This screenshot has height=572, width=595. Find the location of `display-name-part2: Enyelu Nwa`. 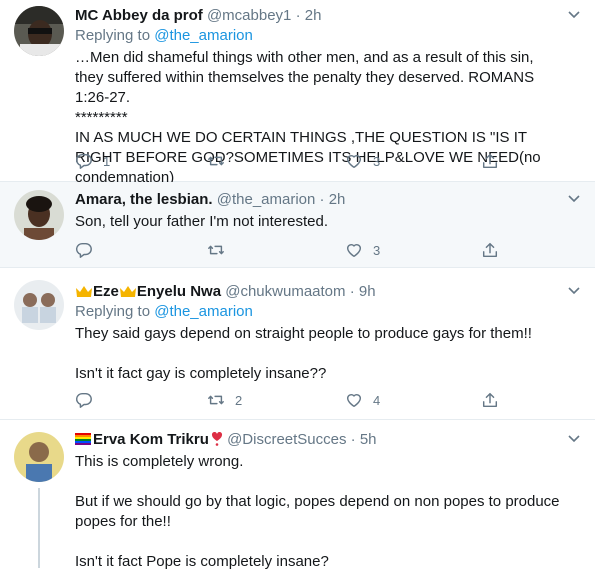

display-name-part2: Enyelu Nwa is located at coordinates (179, 291).